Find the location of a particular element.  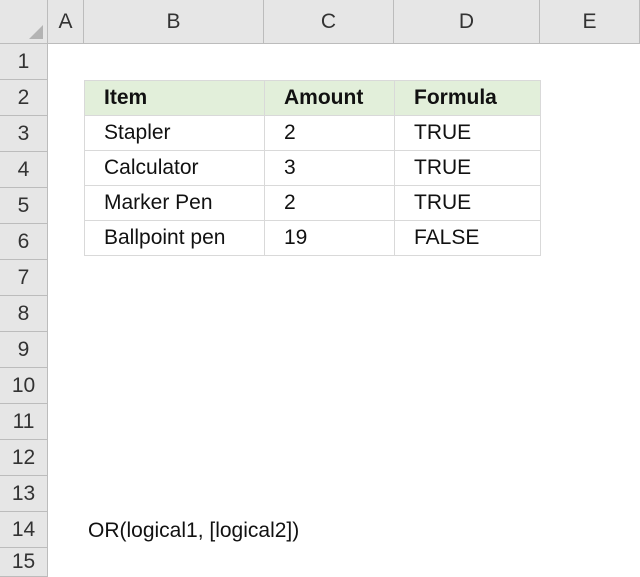

header-item: Item is located at coordinates (174, 98).